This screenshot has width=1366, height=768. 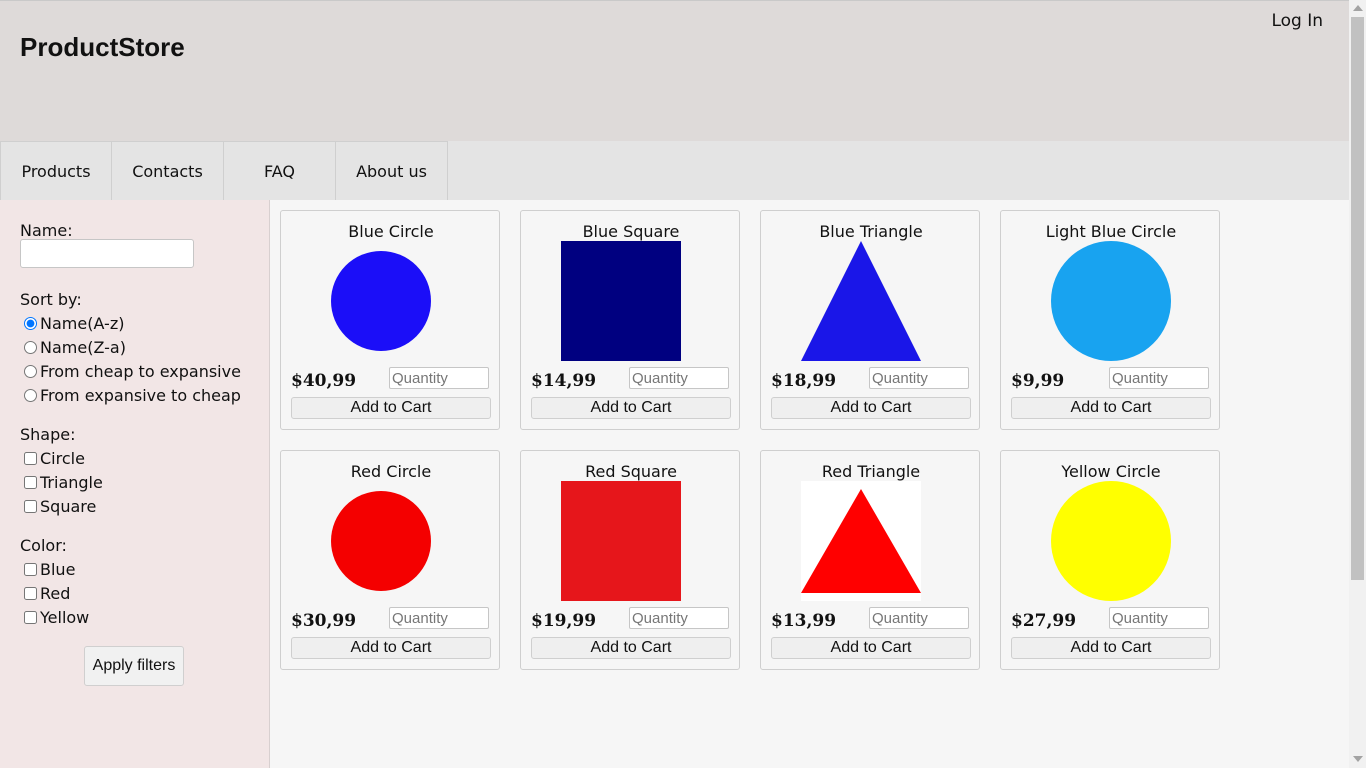 I want to click on triangle-shape, so click(x=861, y=301).